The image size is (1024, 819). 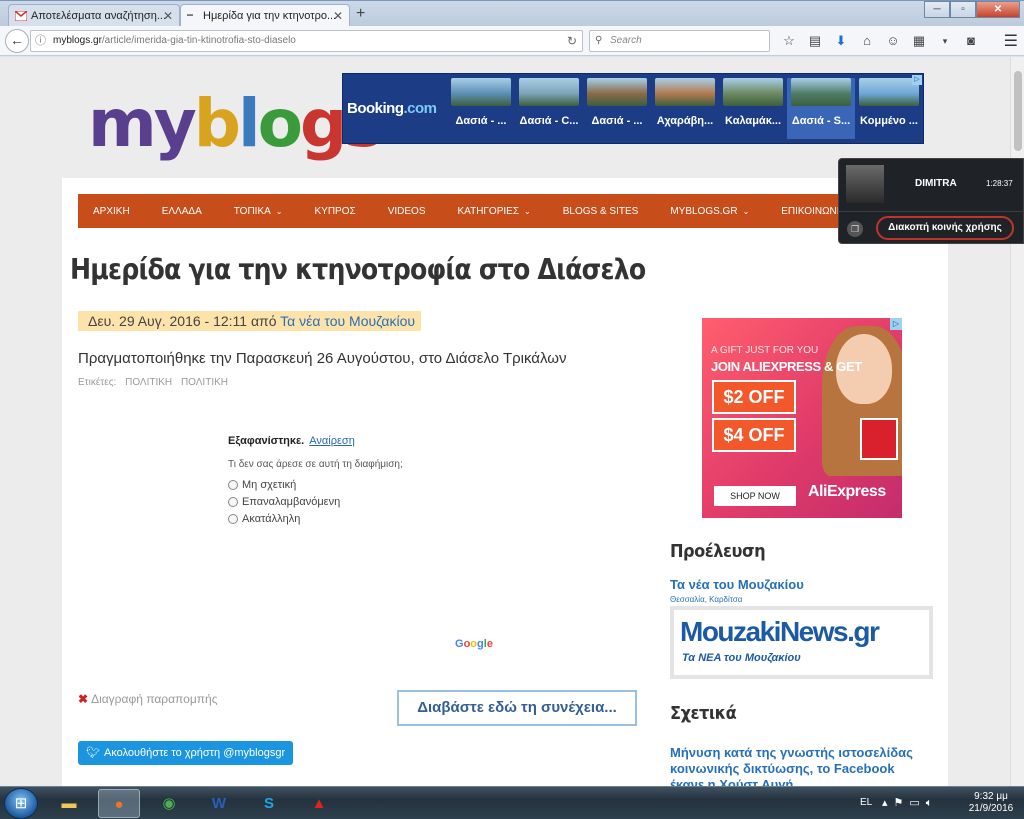 I want to click on chat-icon: ☺, so click(x=893, y=41).